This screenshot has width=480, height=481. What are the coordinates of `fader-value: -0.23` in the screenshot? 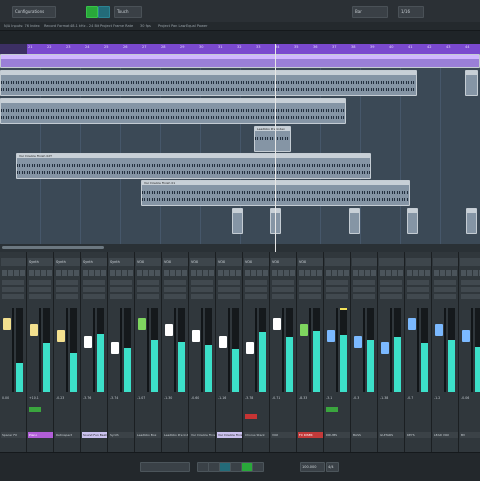 It's located at (60, 398).